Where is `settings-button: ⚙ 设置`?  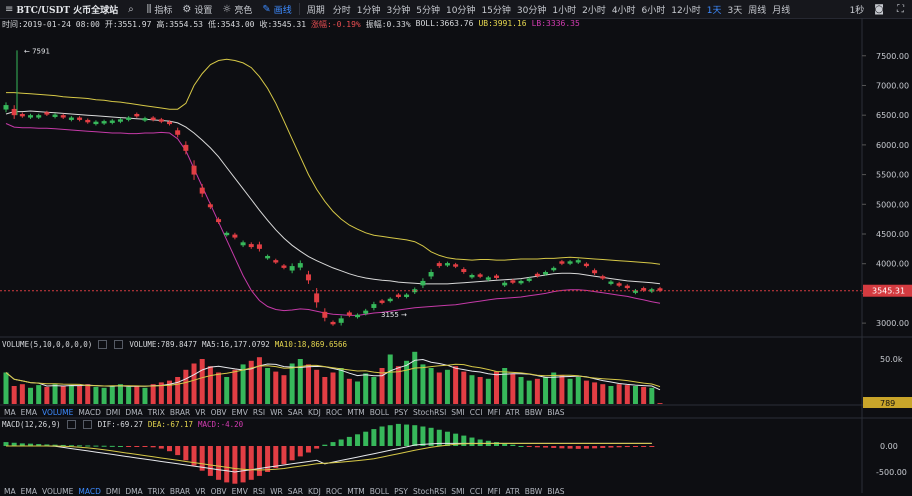
settings-button: ⚙ 设置 is located at coordinates (197, 9).